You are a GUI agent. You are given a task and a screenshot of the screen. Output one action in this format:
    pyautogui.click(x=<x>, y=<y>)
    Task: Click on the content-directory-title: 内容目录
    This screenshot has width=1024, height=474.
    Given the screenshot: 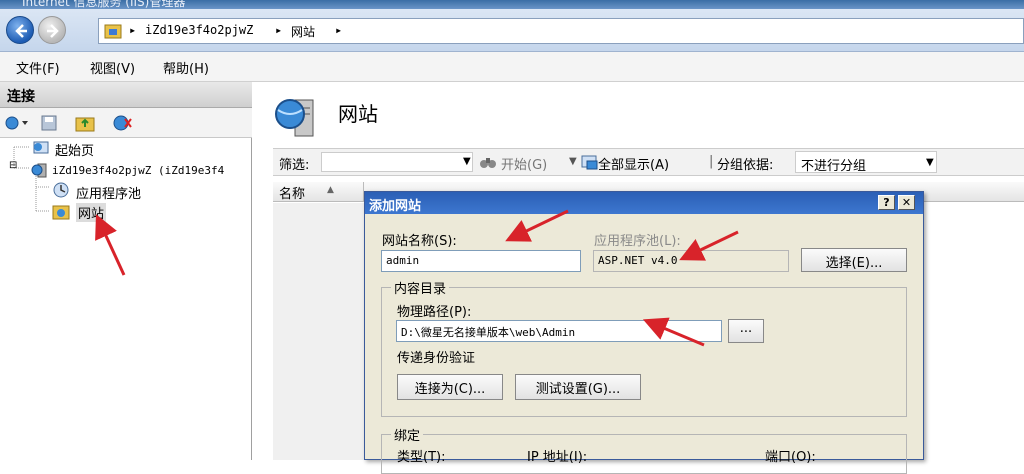 What is the action you would take?
    pyautogui.click(x=420, y=287)
    